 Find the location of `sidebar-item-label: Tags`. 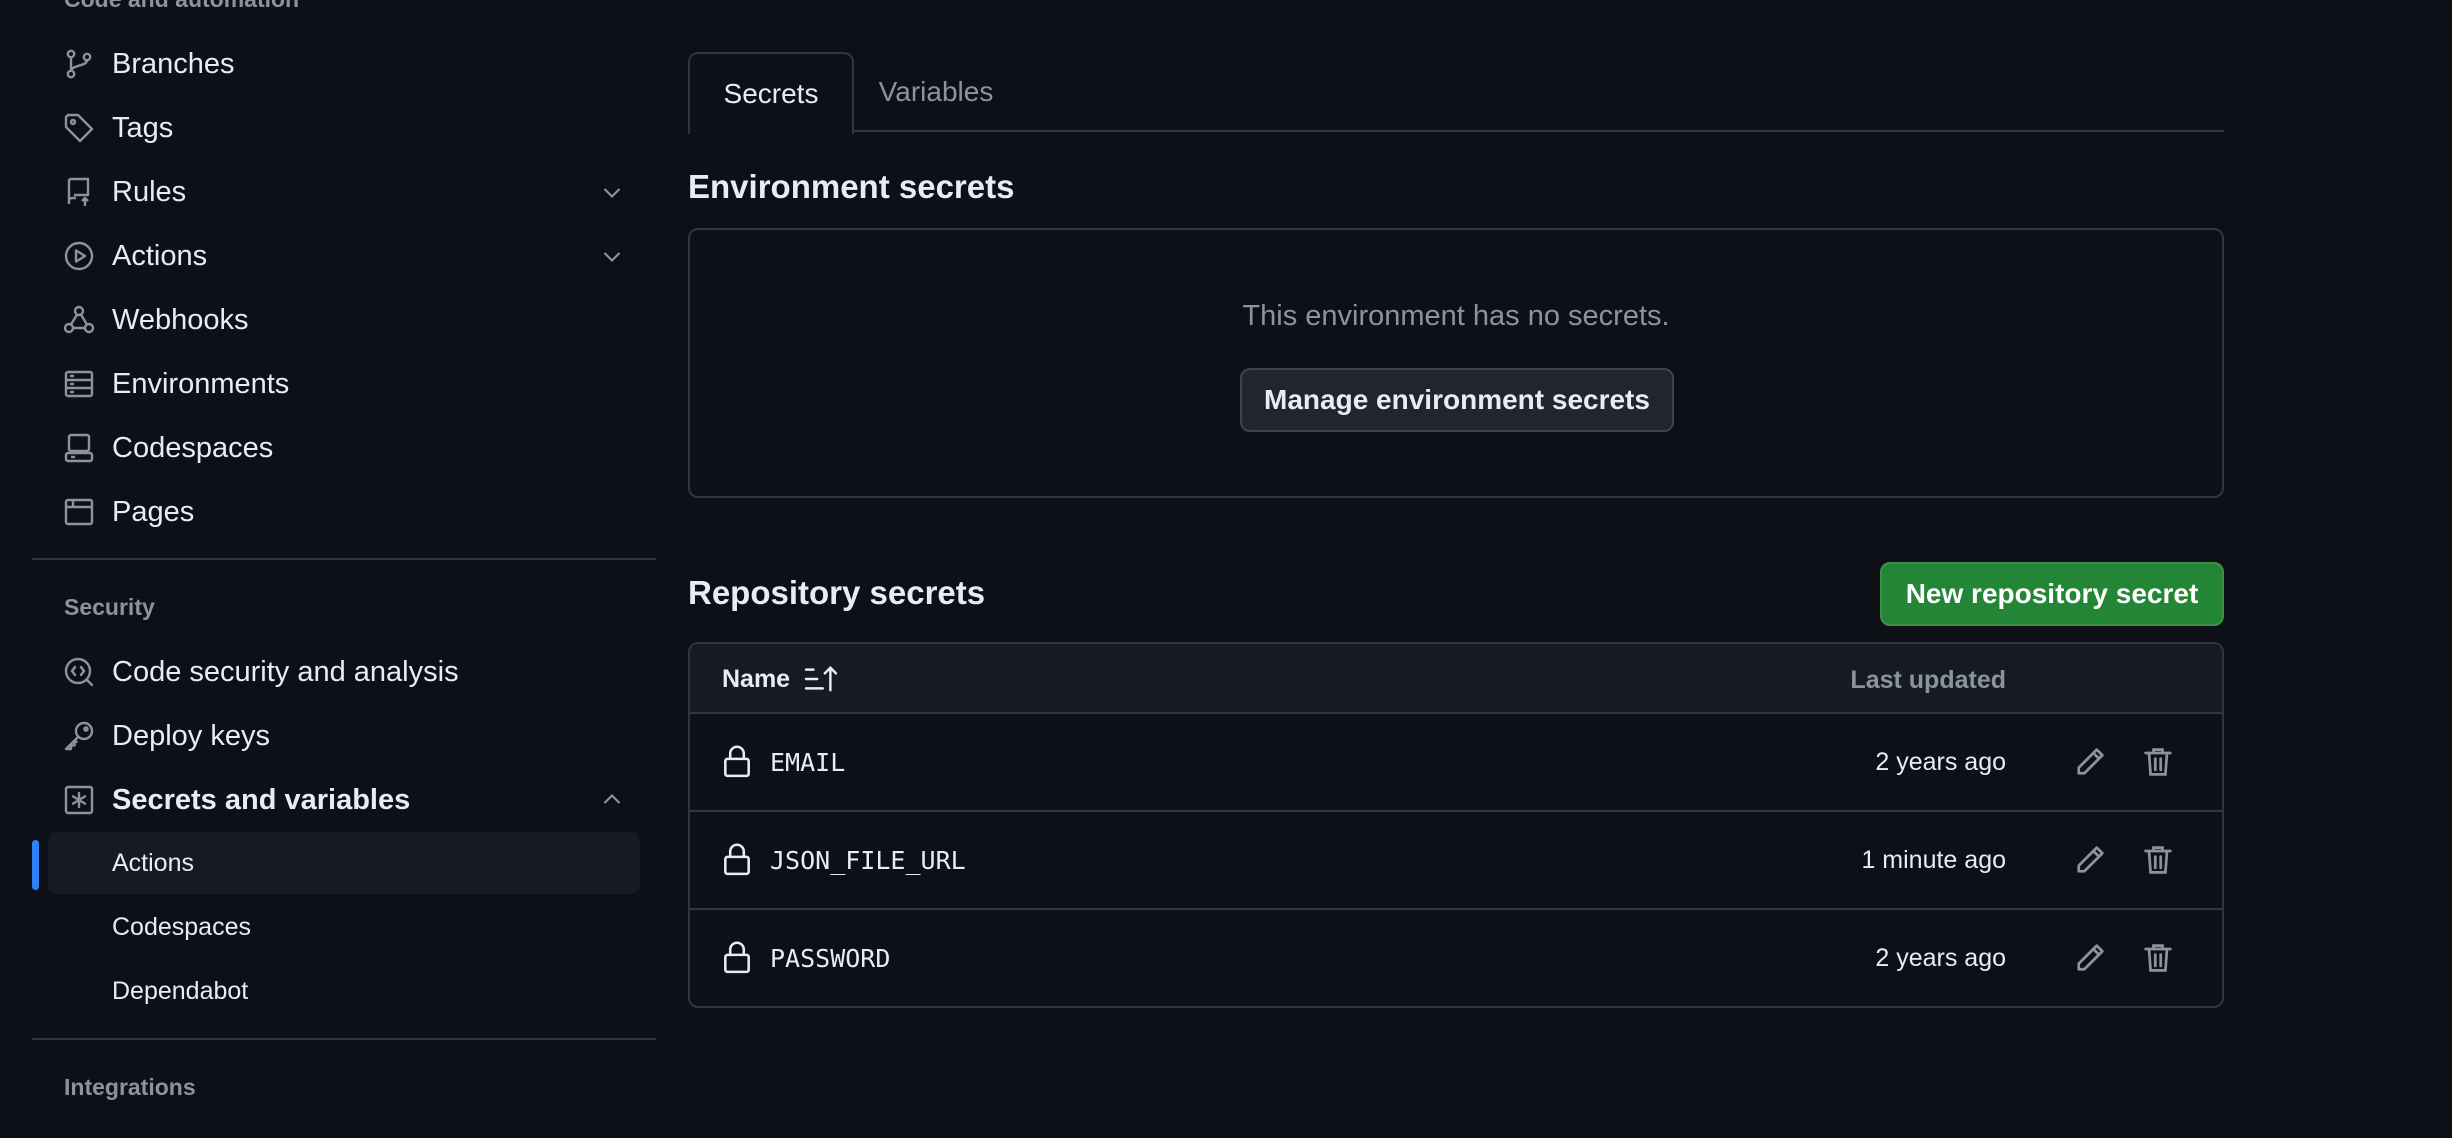

sidebar-item-label: Tags is located at coordinates (143, 127).